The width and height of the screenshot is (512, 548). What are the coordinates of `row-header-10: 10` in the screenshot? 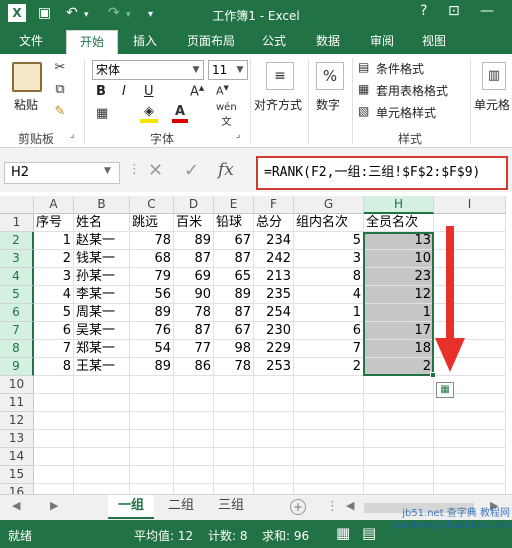 It's located at (17, 385).